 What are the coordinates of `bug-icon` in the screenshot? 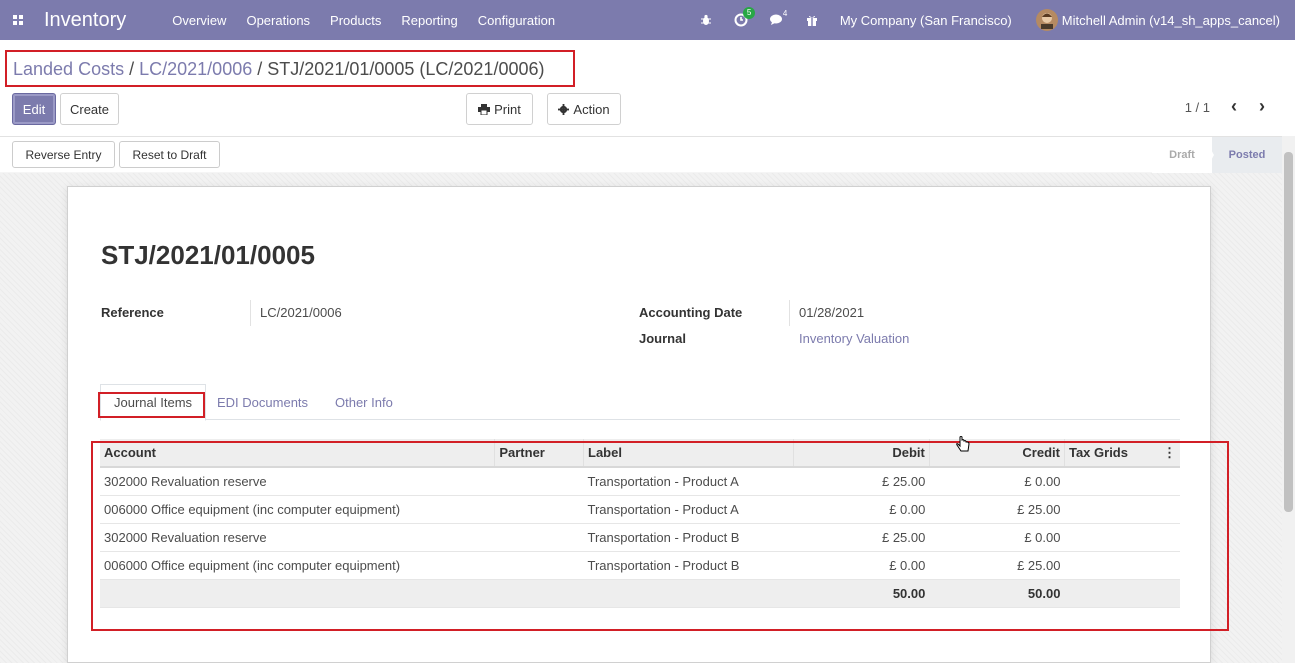 It's located at (706, 20).